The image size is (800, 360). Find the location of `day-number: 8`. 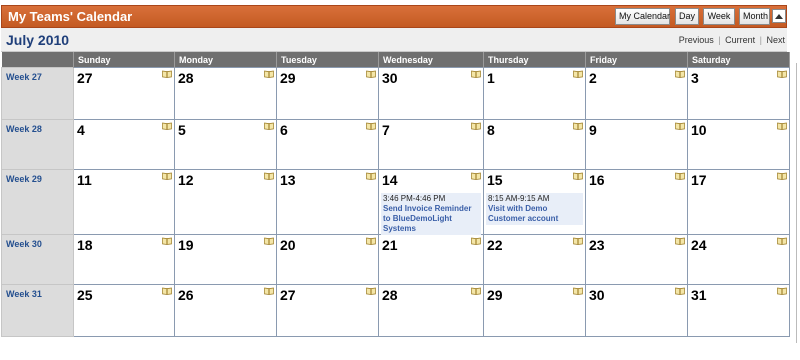

day-number: 8 is located at coordinates (491, 130).